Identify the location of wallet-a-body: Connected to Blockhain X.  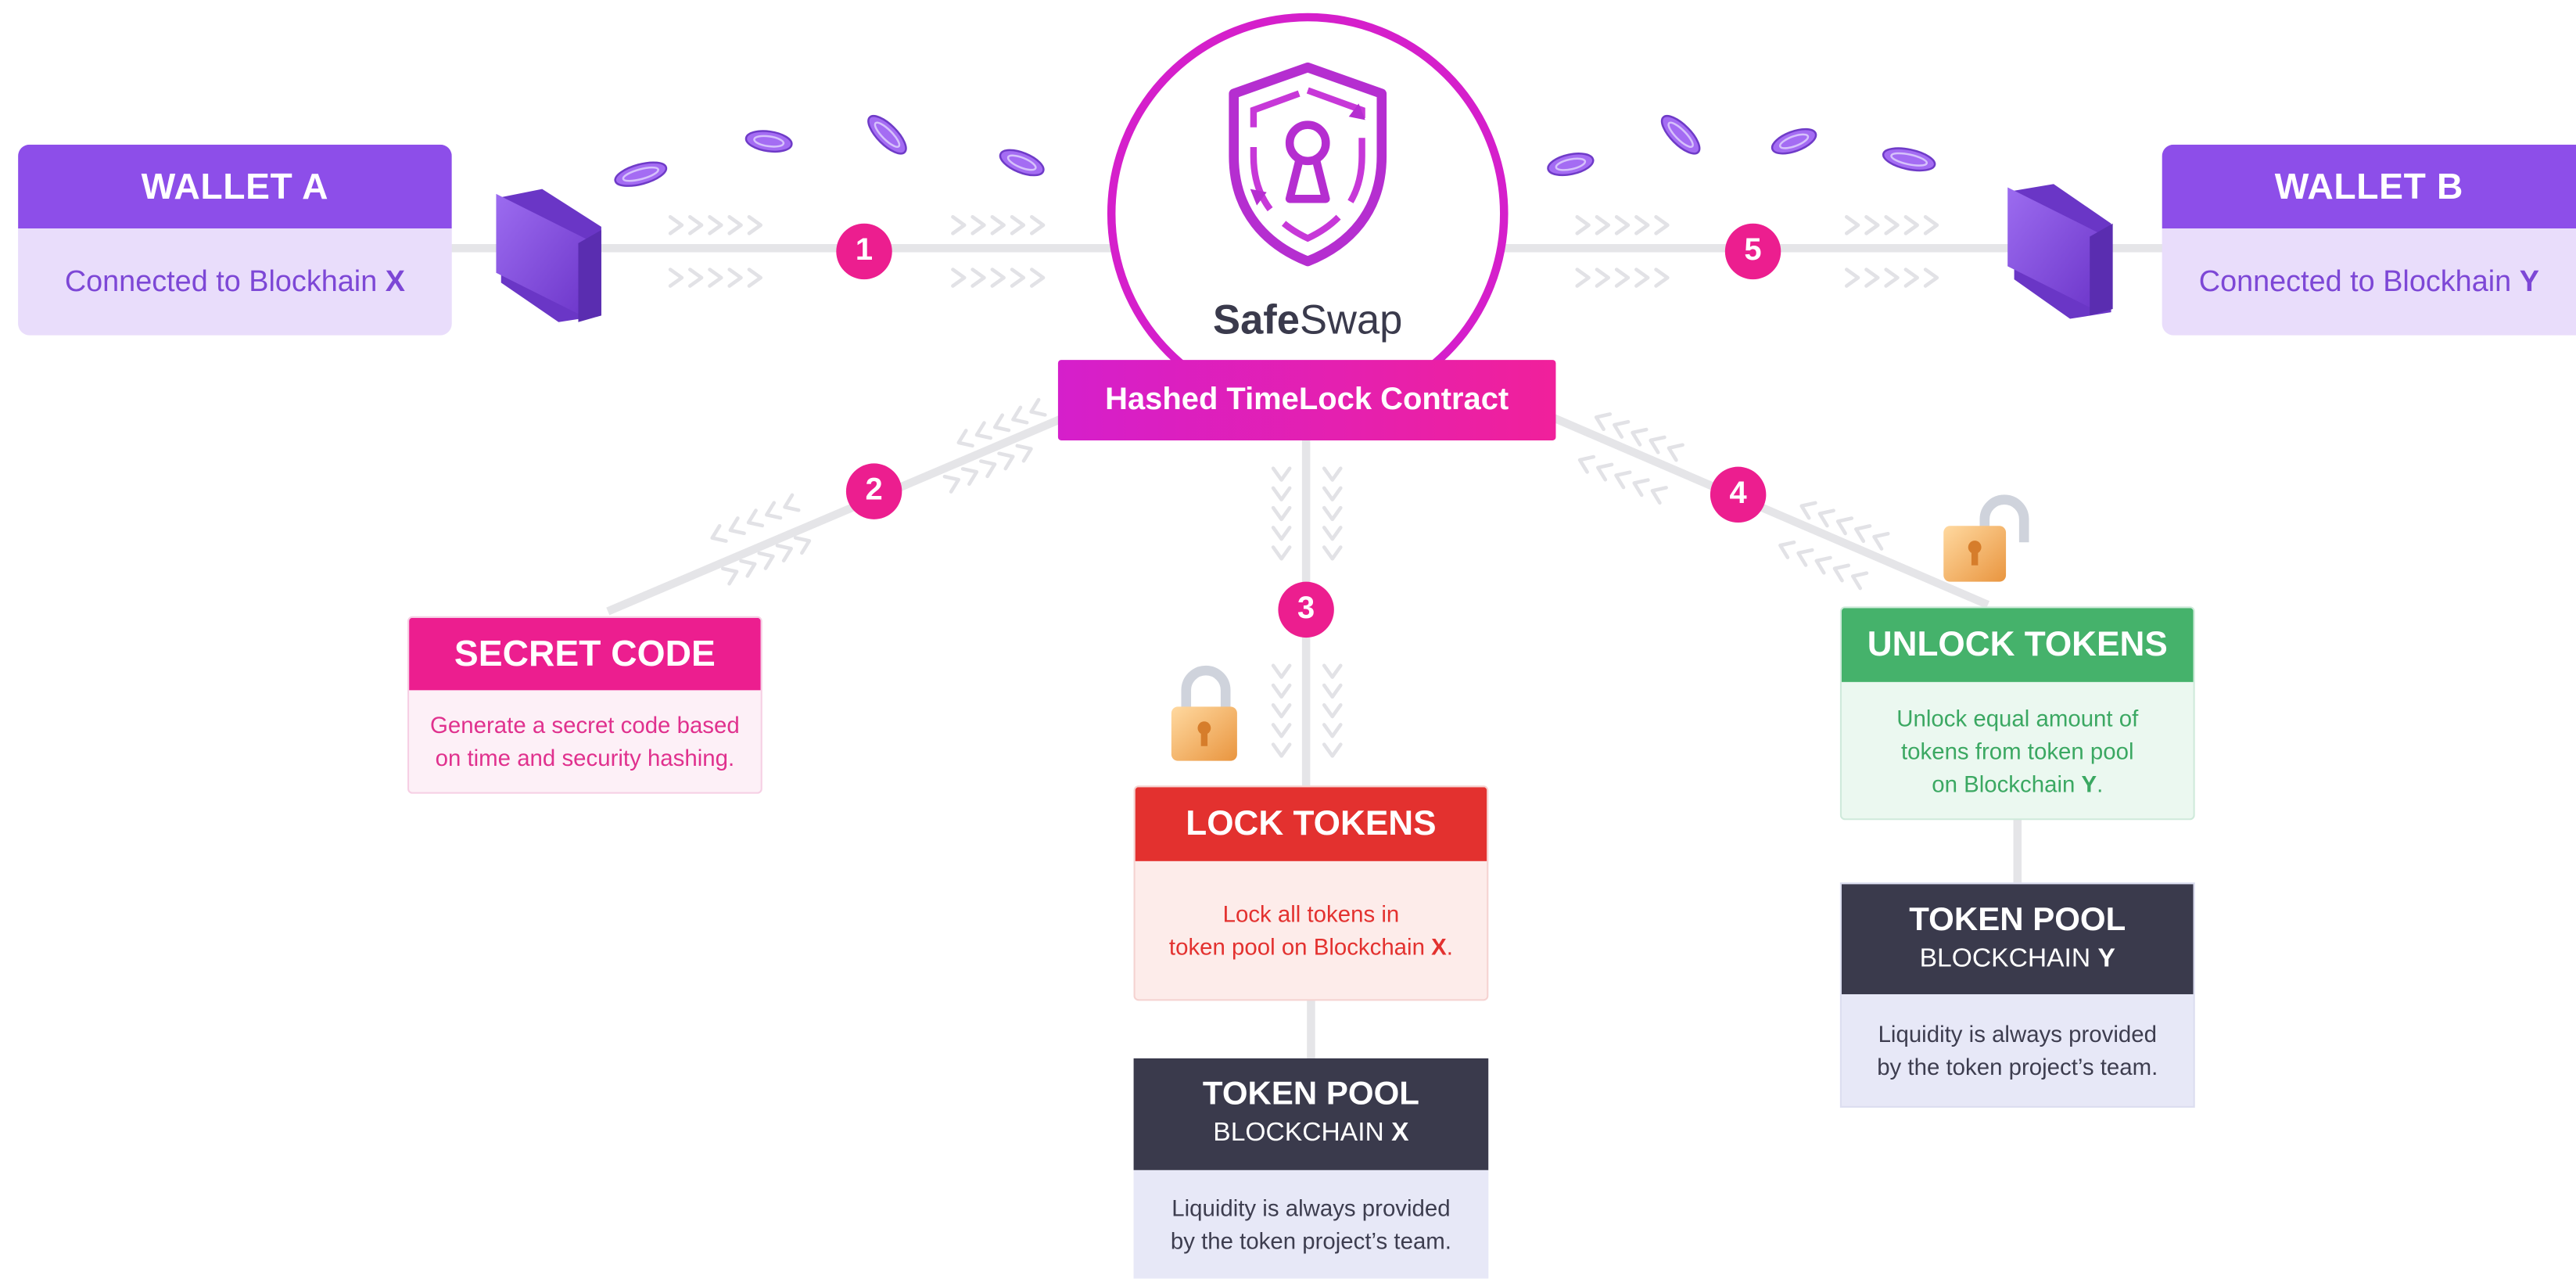
(235, 282).